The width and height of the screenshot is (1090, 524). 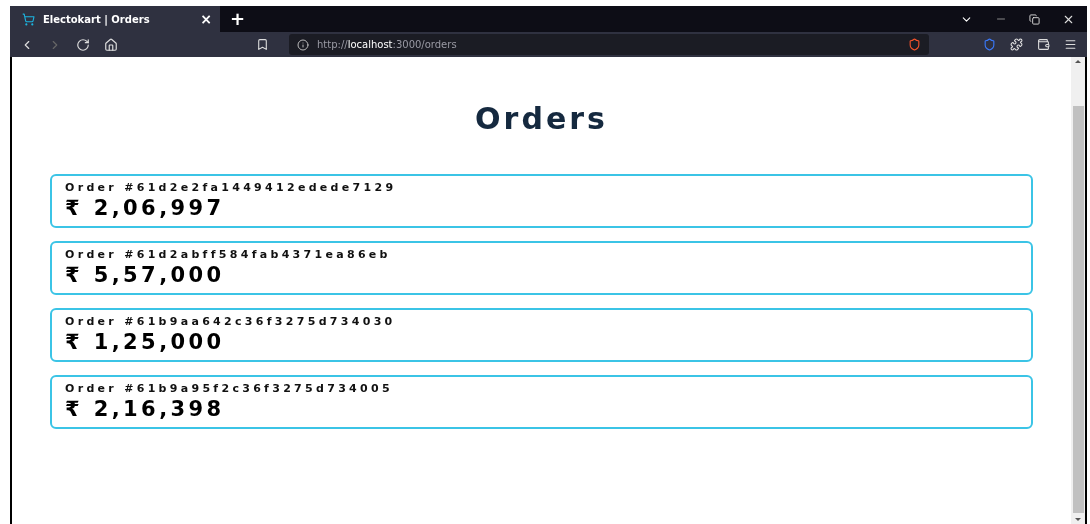 I want to click on page-heading: Orders, so click(x=541, y=118).